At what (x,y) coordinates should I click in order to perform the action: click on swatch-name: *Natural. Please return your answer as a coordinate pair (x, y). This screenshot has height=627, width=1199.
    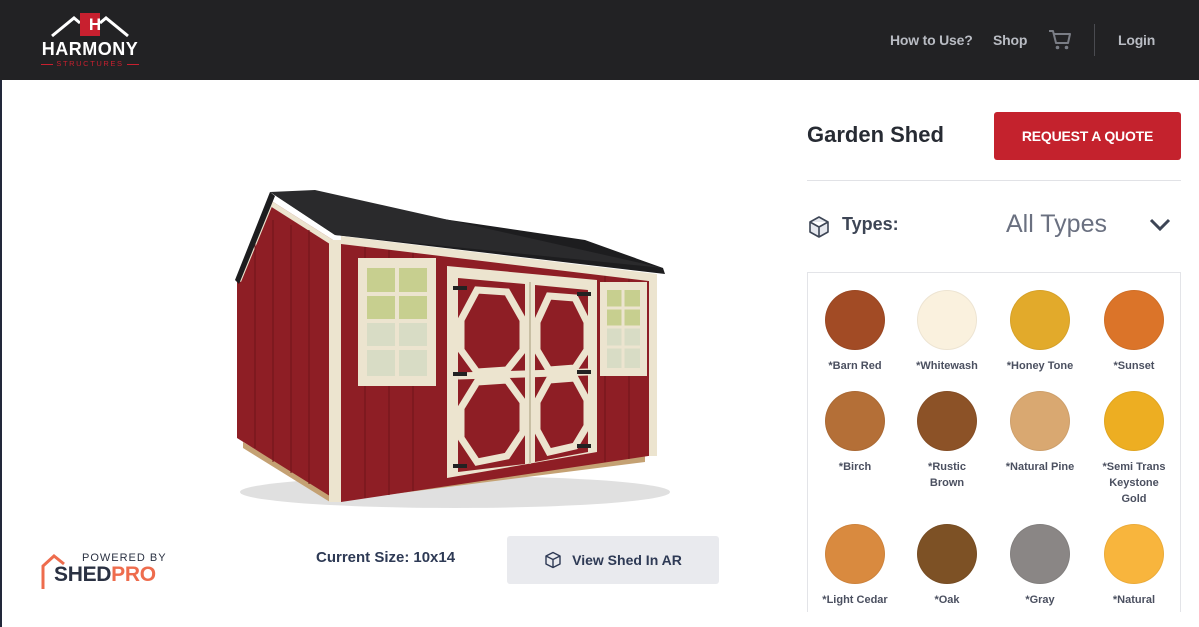
    Looking at the image, I should click on (1134, 600).